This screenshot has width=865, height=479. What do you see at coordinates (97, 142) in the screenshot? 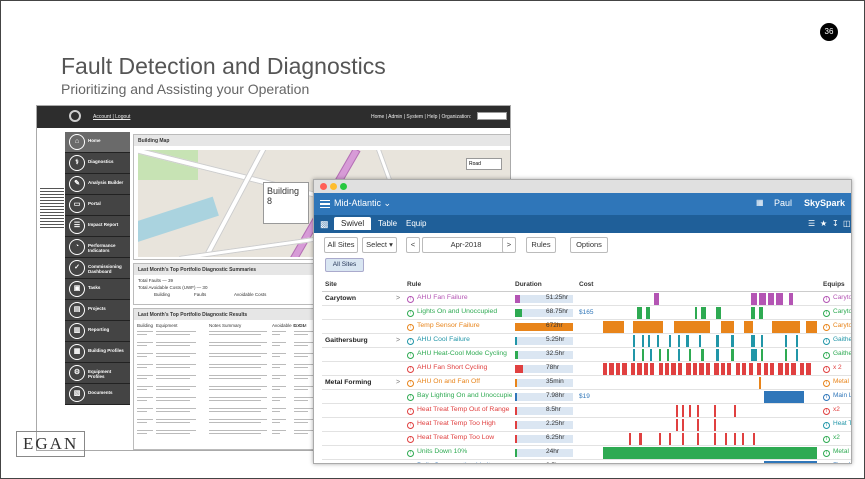
I see `bg-sidebar-item: ⌂ Home` at bounding box center [97, 142].